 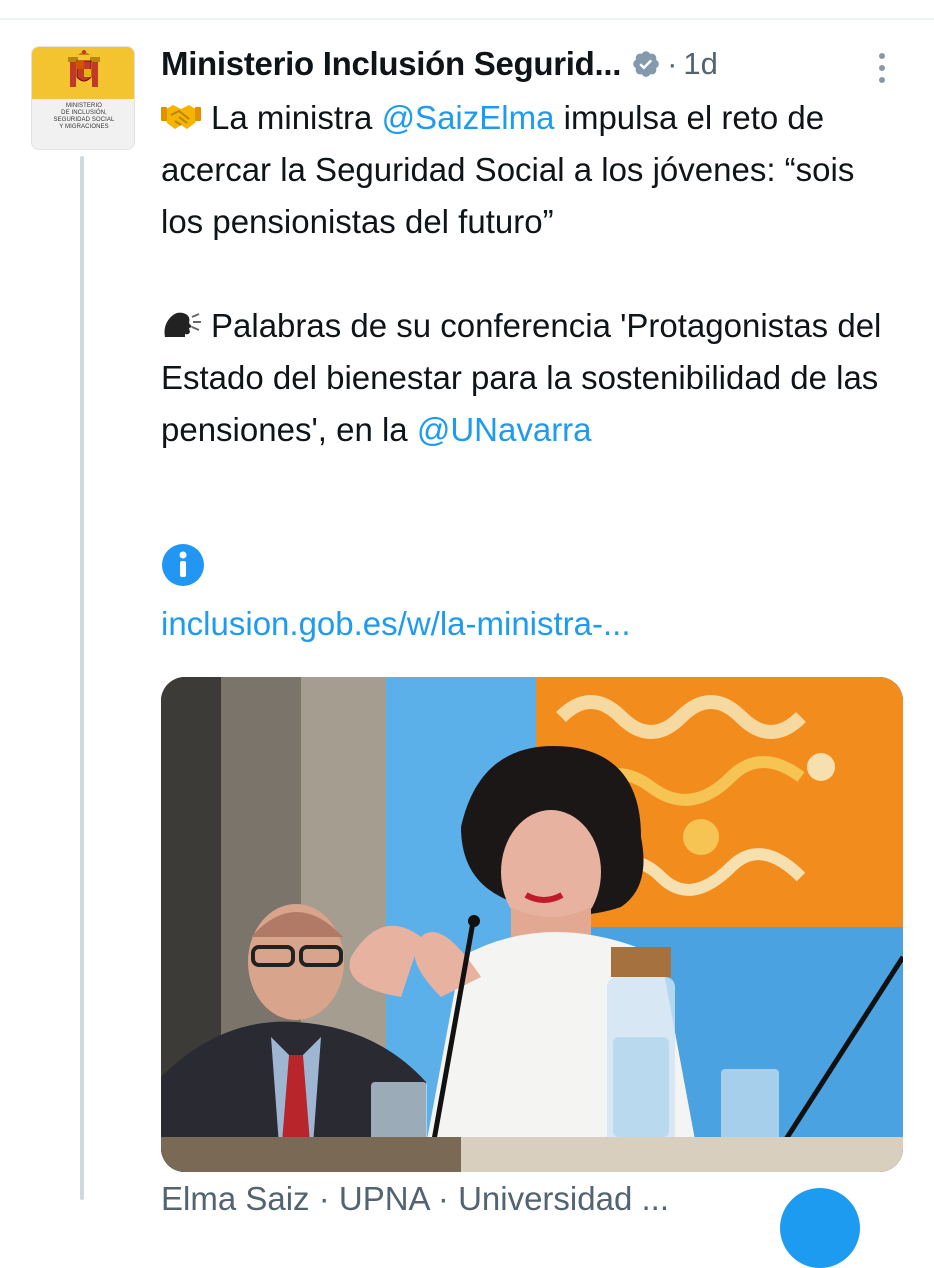 What do you see at coordinates (82, 678) in the screenshot?
I see `thread-line` at bounding box center [82, 678].